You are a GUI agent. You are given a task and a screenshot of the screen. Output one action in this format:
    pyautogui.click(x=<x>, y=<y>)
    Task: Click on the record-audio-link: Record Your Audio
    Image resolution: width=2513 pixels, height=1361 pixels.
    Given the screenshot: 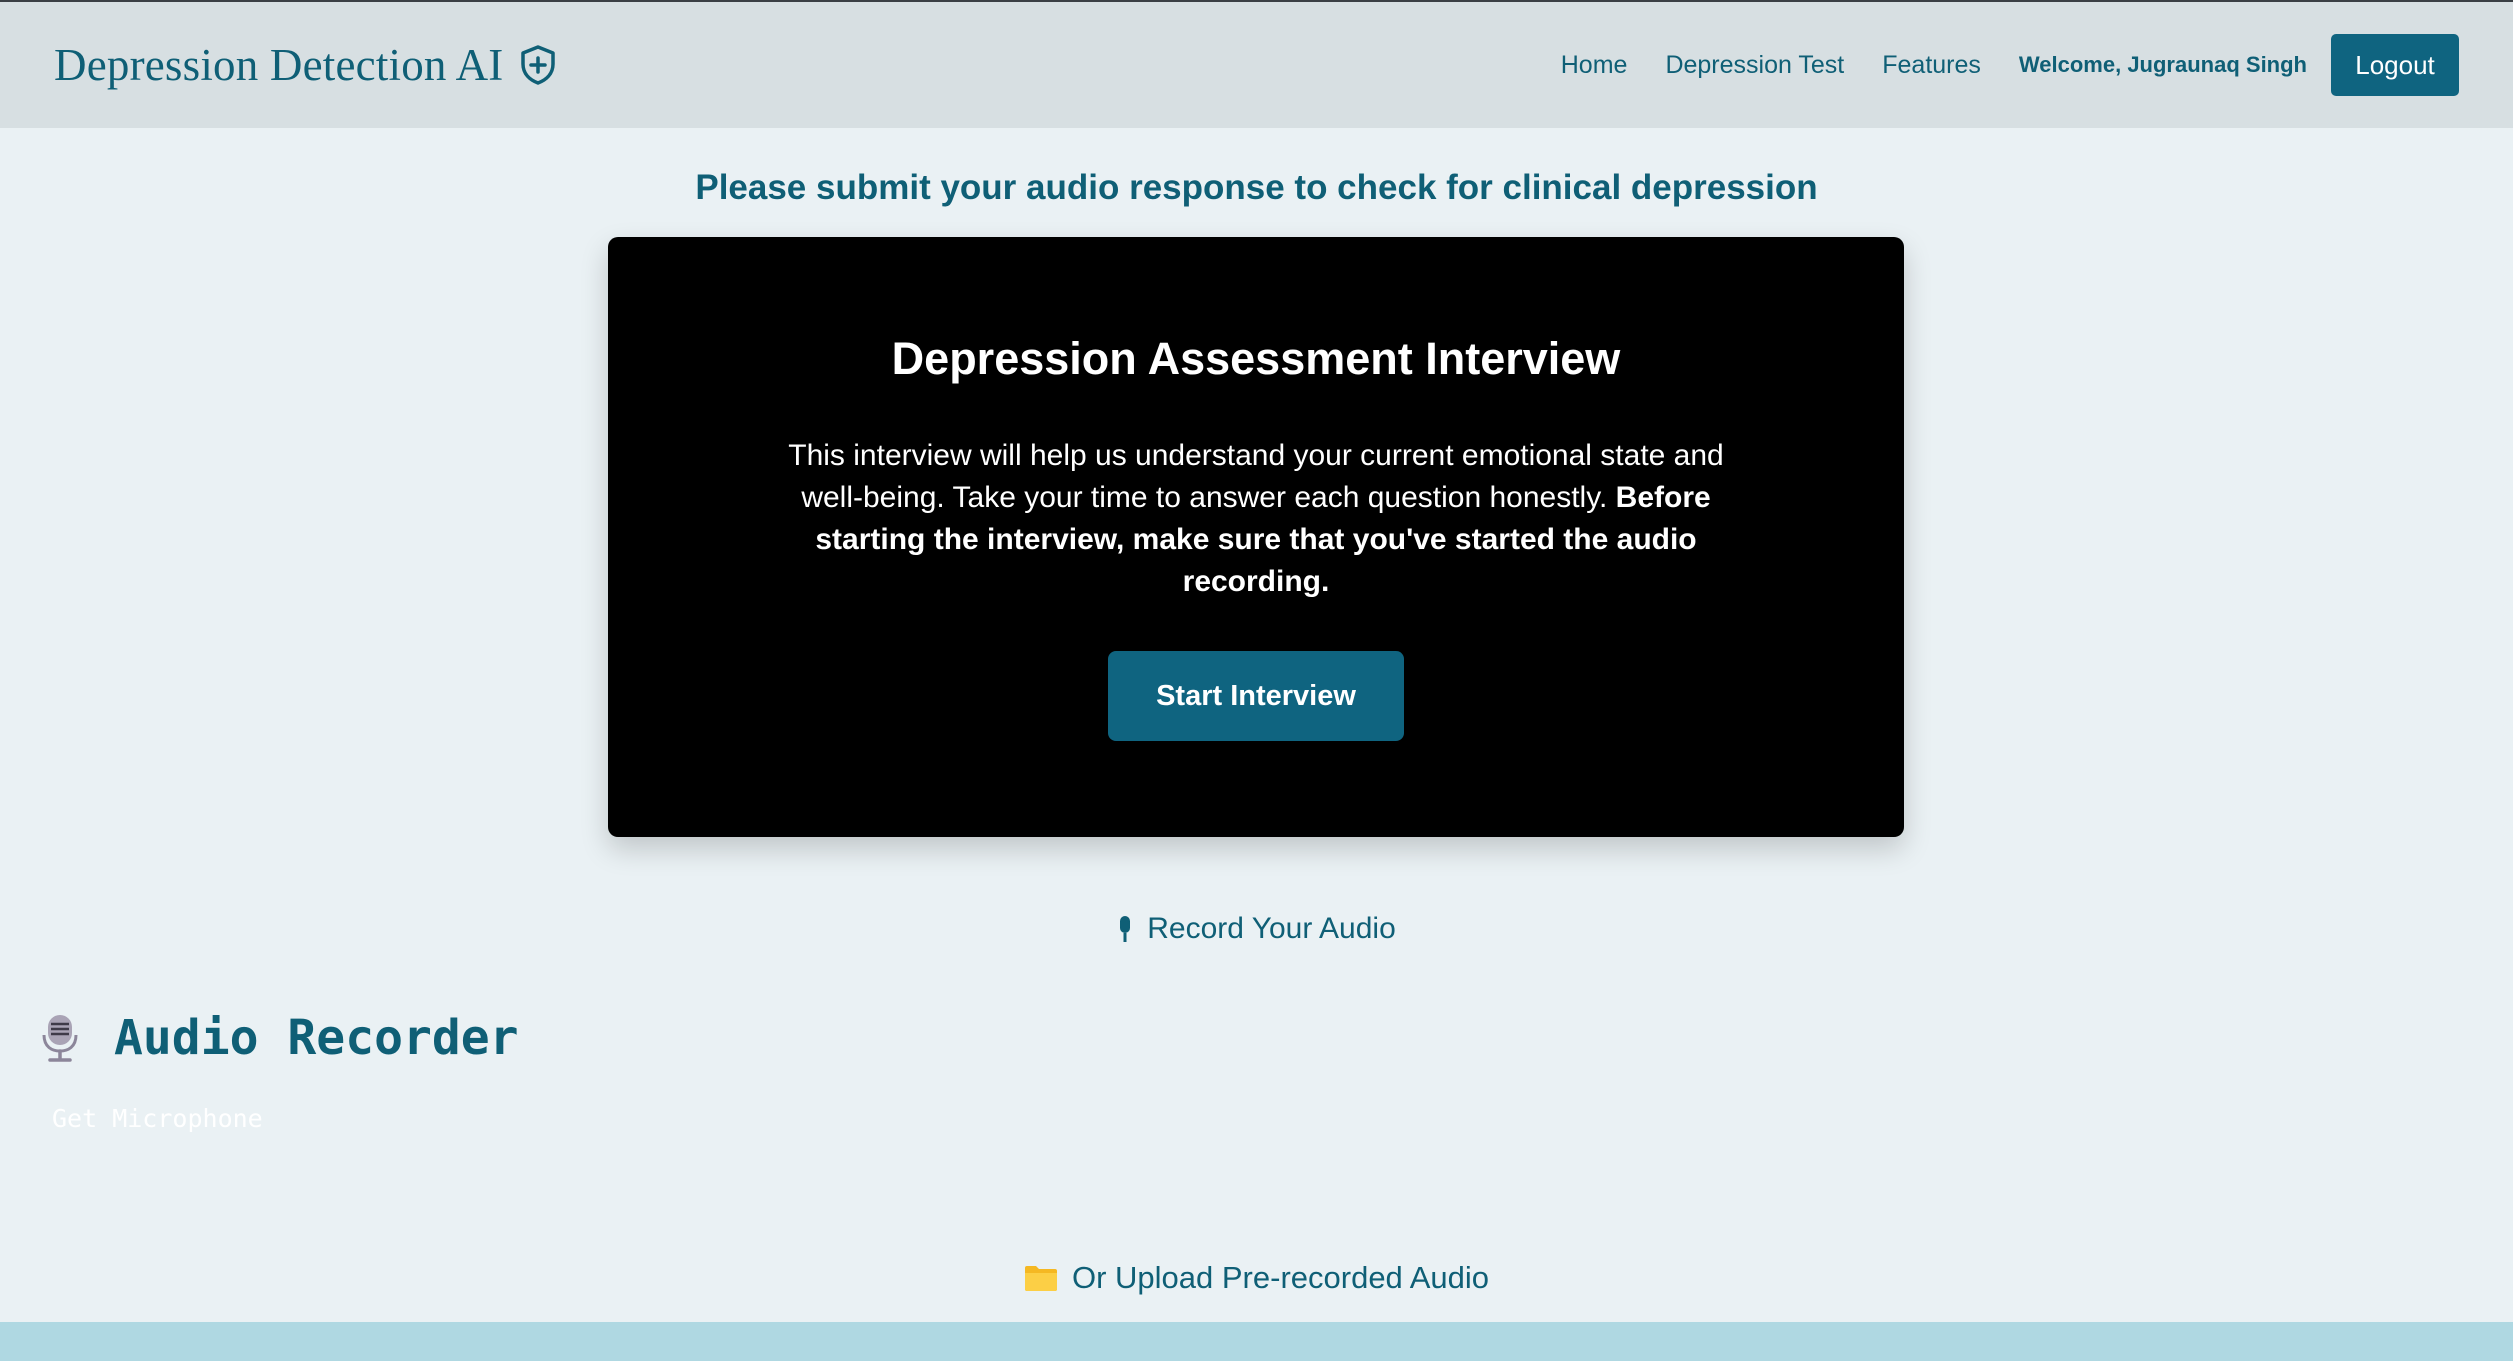 What is the action you would take?
    pyautogui.click(x=1256, y=929)
    